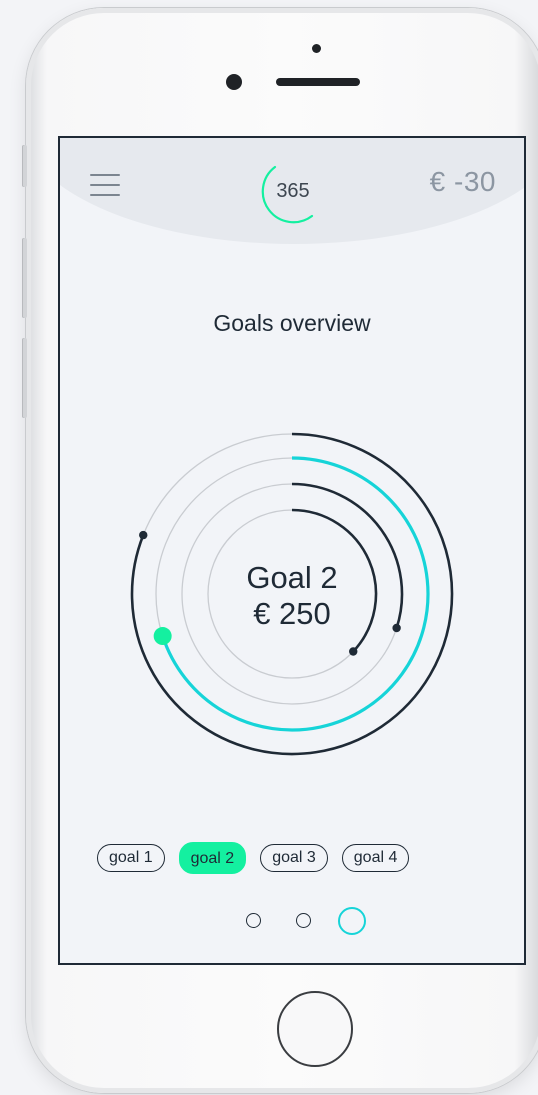 The height and width of the screenshot is (1095, 538). I want to click on selected-goal-name: Goal 2, so click(292, 577).